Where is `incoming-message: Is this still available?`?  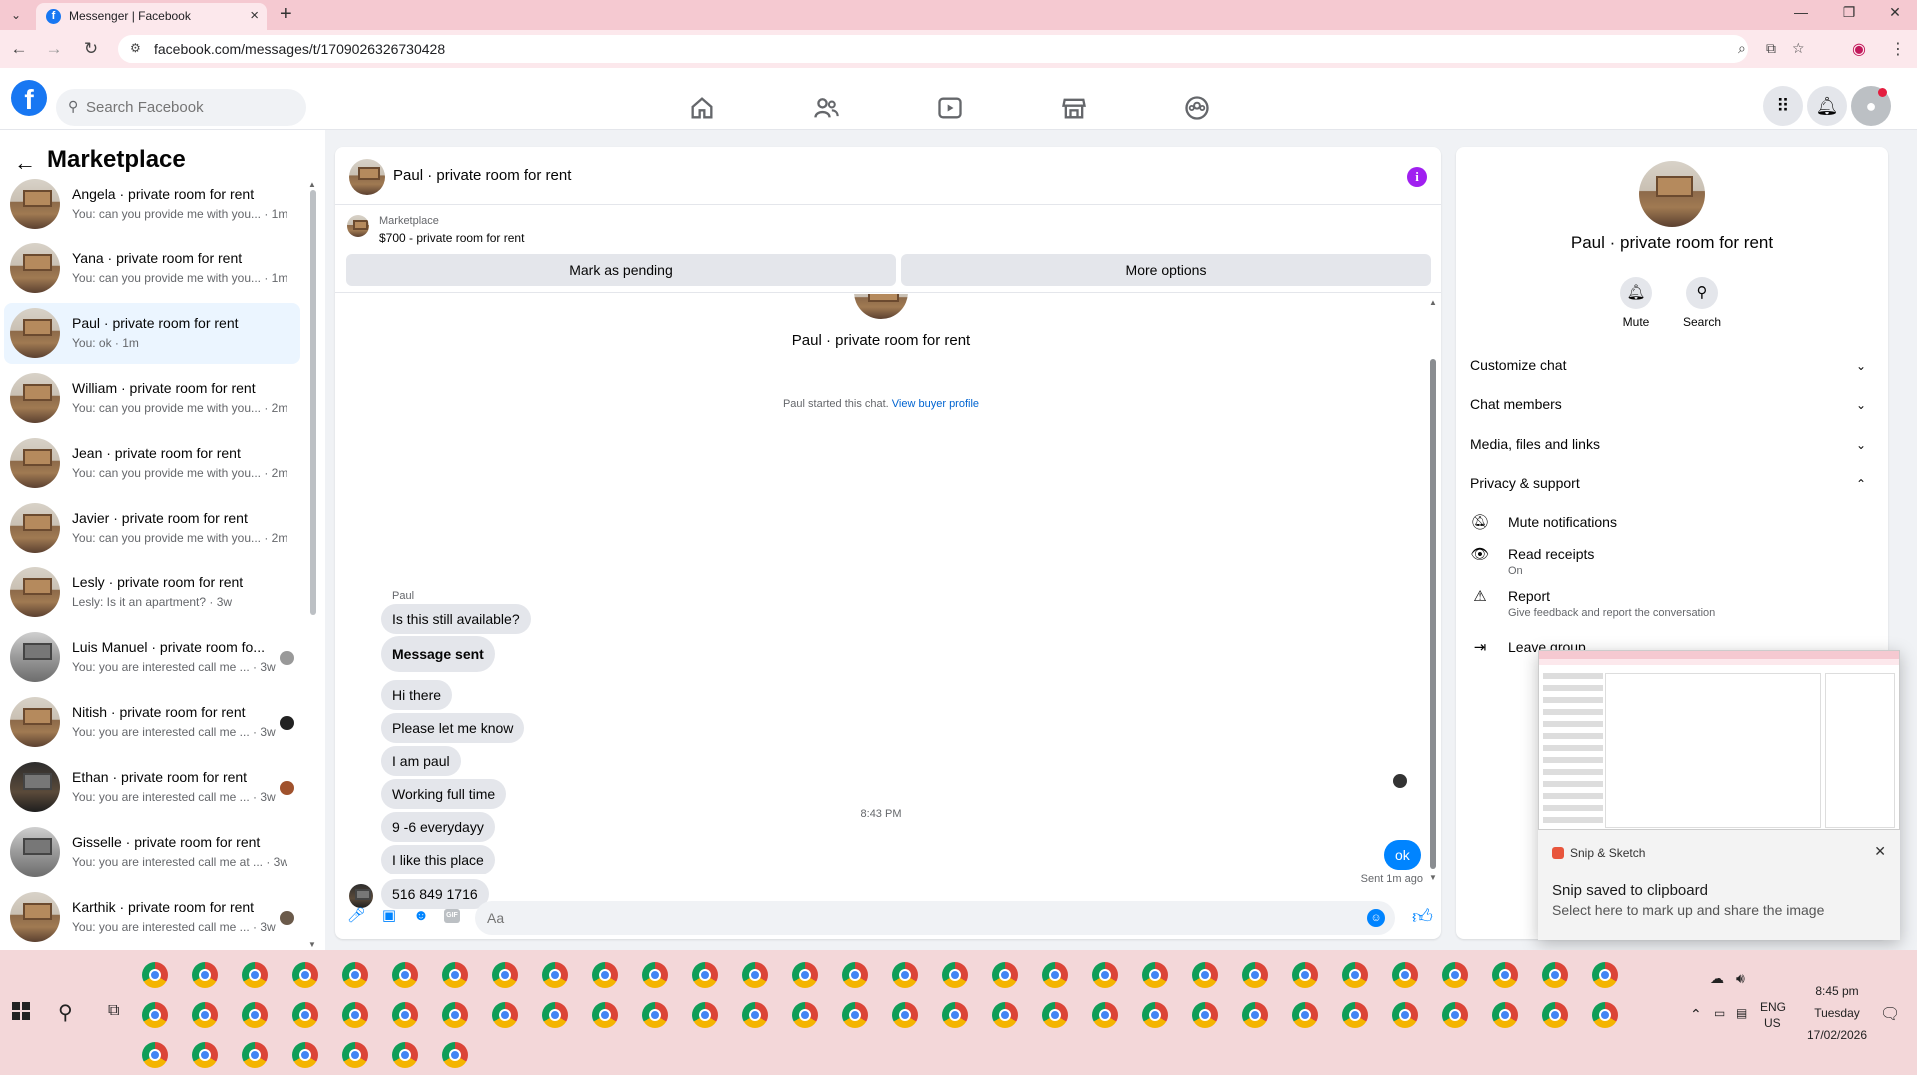 incoming-message: Is this still available? is located at coordinates (456, 619).